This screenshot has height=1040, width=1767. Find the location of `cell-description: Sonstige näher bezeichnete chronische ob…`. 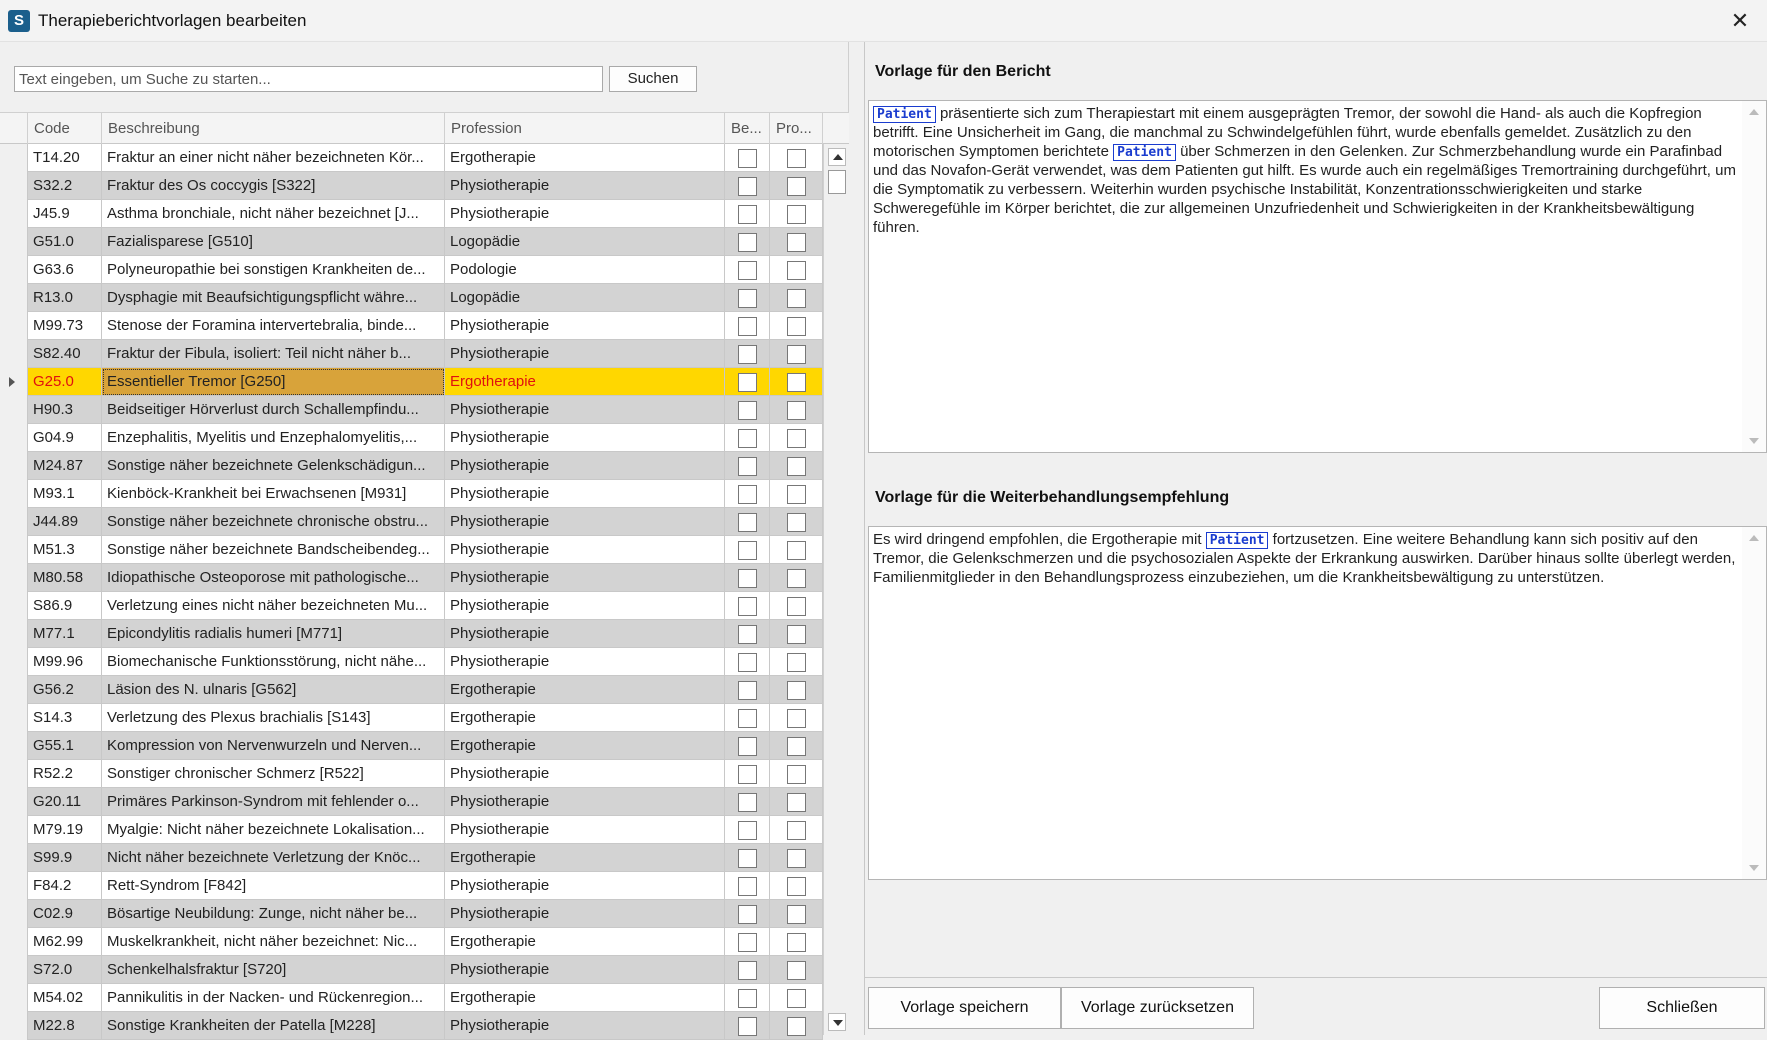

cell-description: Sonstige näher bezeichnete chronische ob… is located at coordinates (273, 522).